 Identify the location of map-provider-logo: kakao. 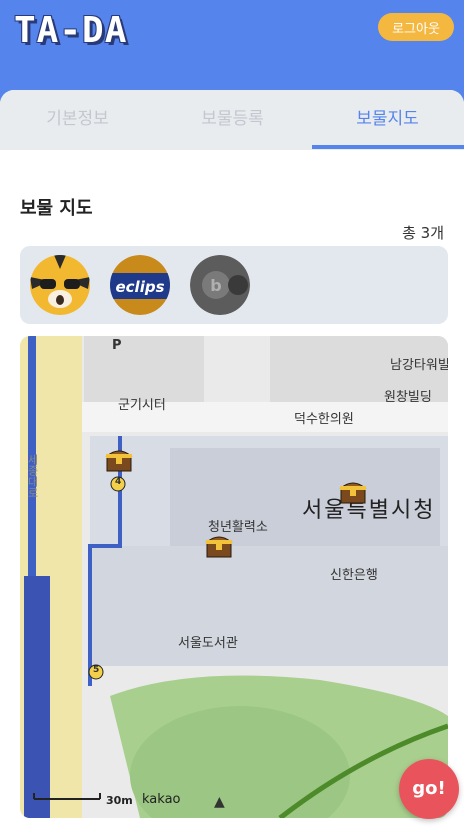
(161, 799).